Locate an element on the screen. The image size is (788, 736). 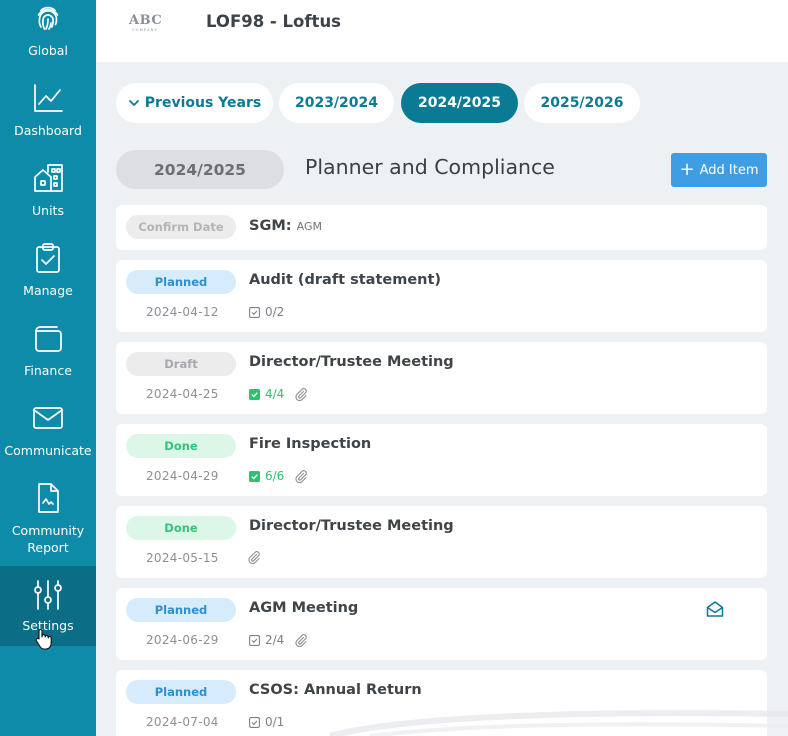
sliders-icon is located at coordinates (48, 595).